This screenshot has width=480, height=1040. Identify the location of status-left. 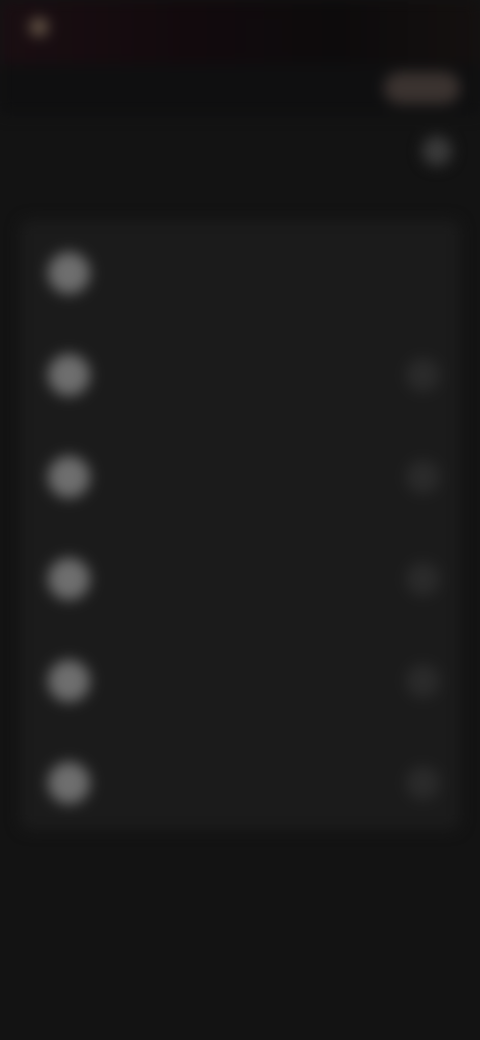
(44, 27).